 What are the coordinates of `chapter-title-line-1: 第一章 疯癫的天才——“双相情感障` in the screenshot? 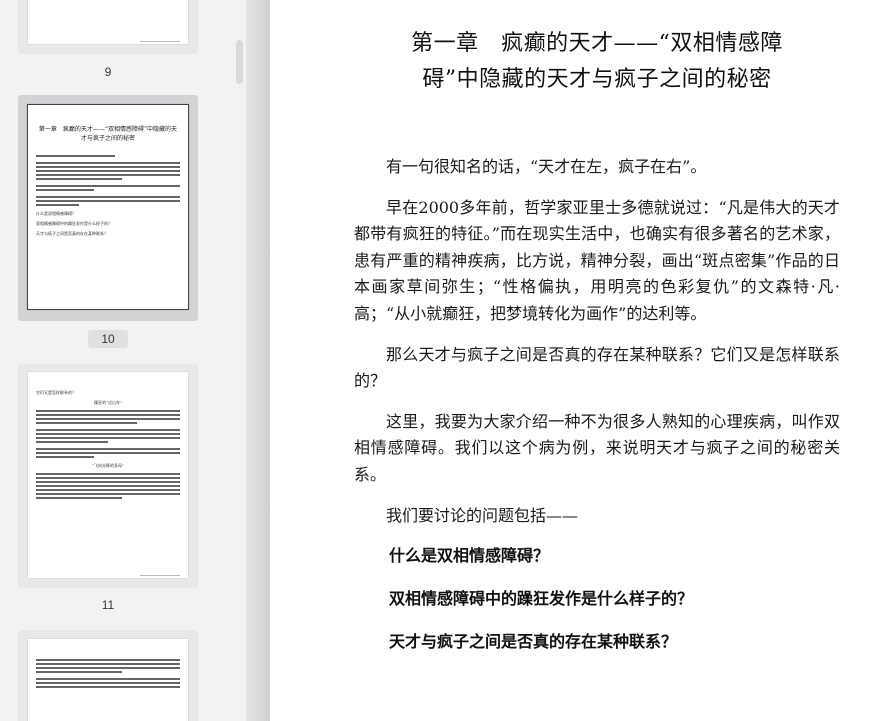 It's located at (597, 43).